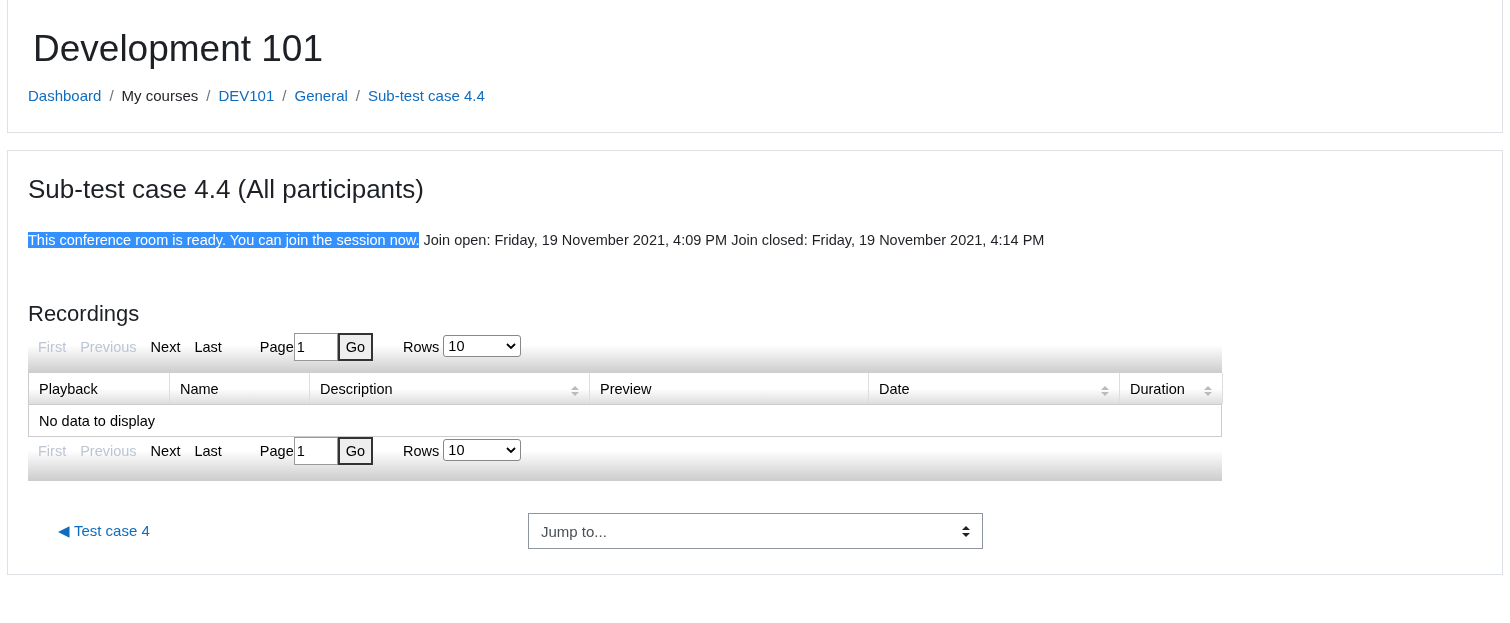  What do you see at coordinates (321, 95) in the screenshot?
I see `breadcrumb-link: General` at bounding box center [321, 95].